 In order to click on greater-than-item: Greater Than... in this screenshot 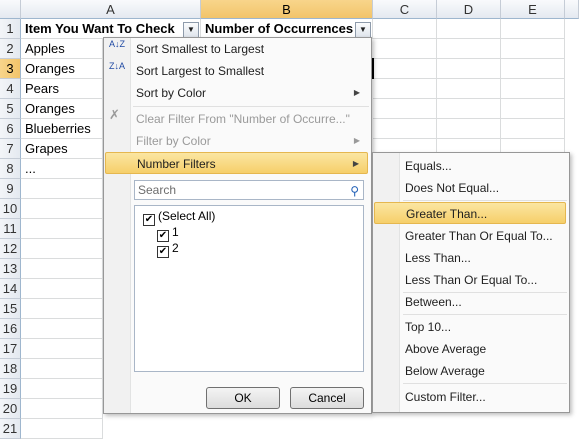, I will do `click(470, 213)`.